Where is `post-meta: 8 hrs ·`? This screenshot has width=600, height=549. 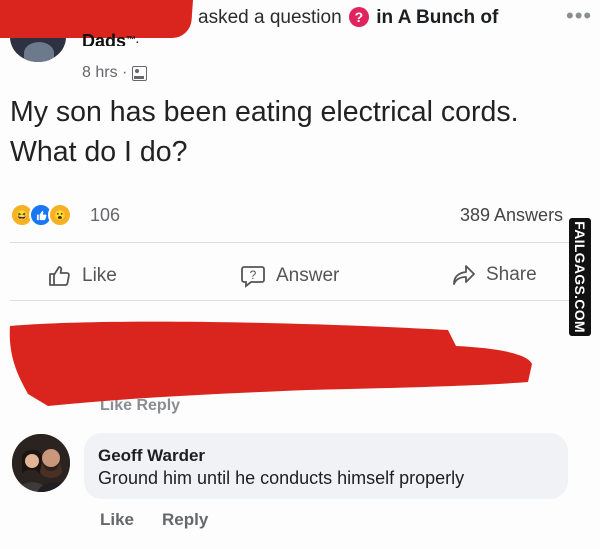
post-meta: 8 hrs · is located at coordinates (115, 73).